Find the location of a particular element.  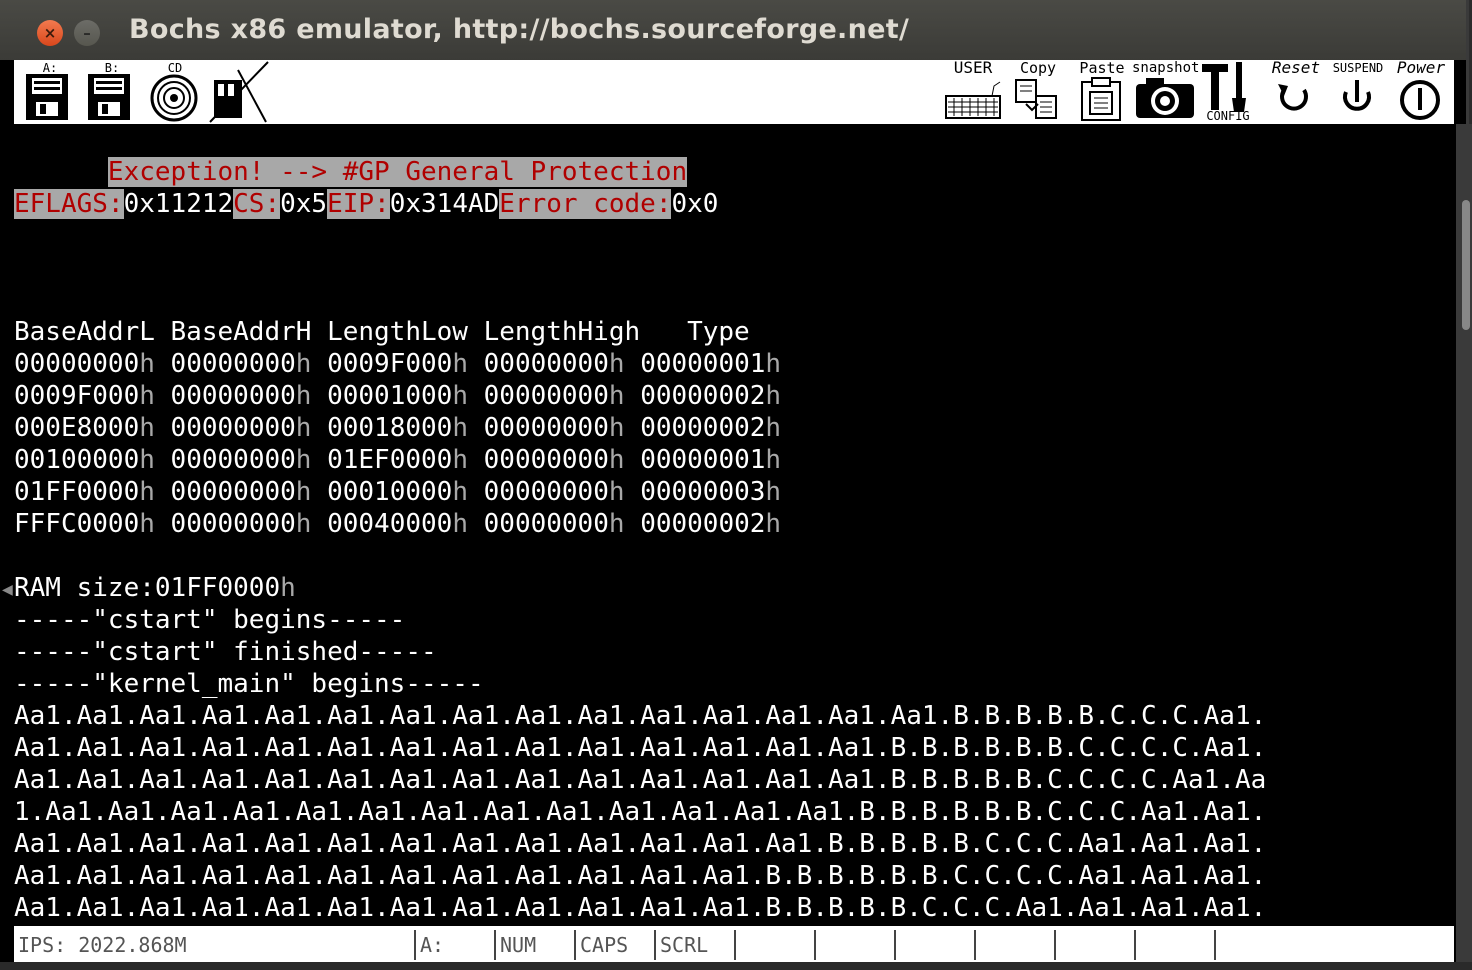

log-line: -----"kernel_main" begins----- is located at coordinates (249, 684).